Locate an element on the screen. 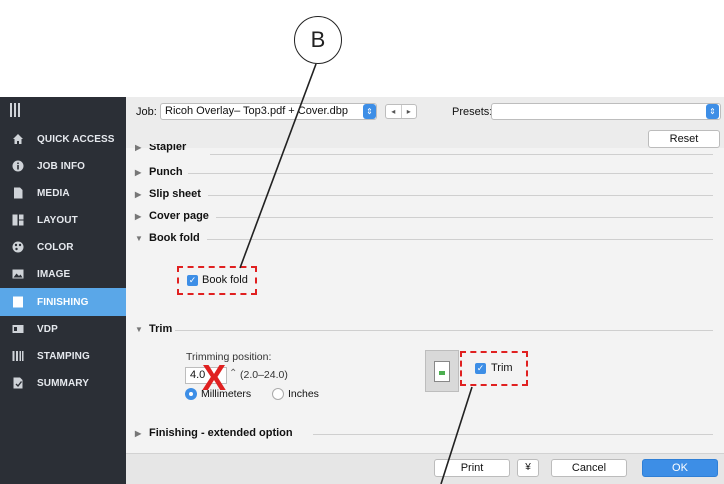 Image resolution: width=724 pixels, height=484 pixels. callout-trim-line is located at coordinates (456, 435).